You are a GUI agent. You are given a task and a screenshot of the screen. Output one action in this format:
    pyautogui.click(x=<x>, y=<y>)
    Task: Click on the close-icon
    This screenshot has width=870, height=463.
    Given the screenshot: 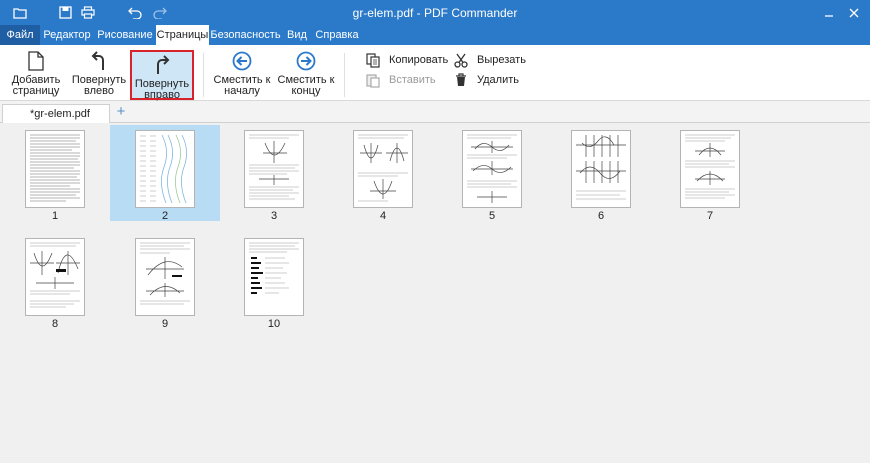 What is the action you would take?
    pyautogui.click(x=854, y=12)
    